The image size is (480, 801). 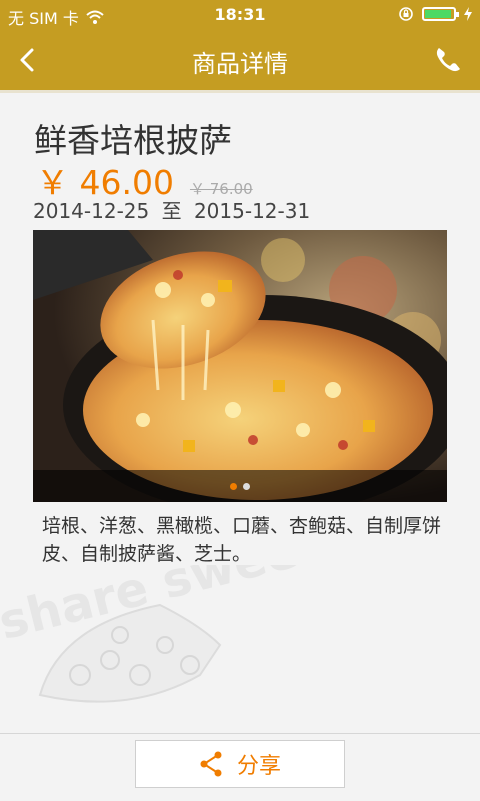 I want to click on charging-icon, so click(x=468, y=14).